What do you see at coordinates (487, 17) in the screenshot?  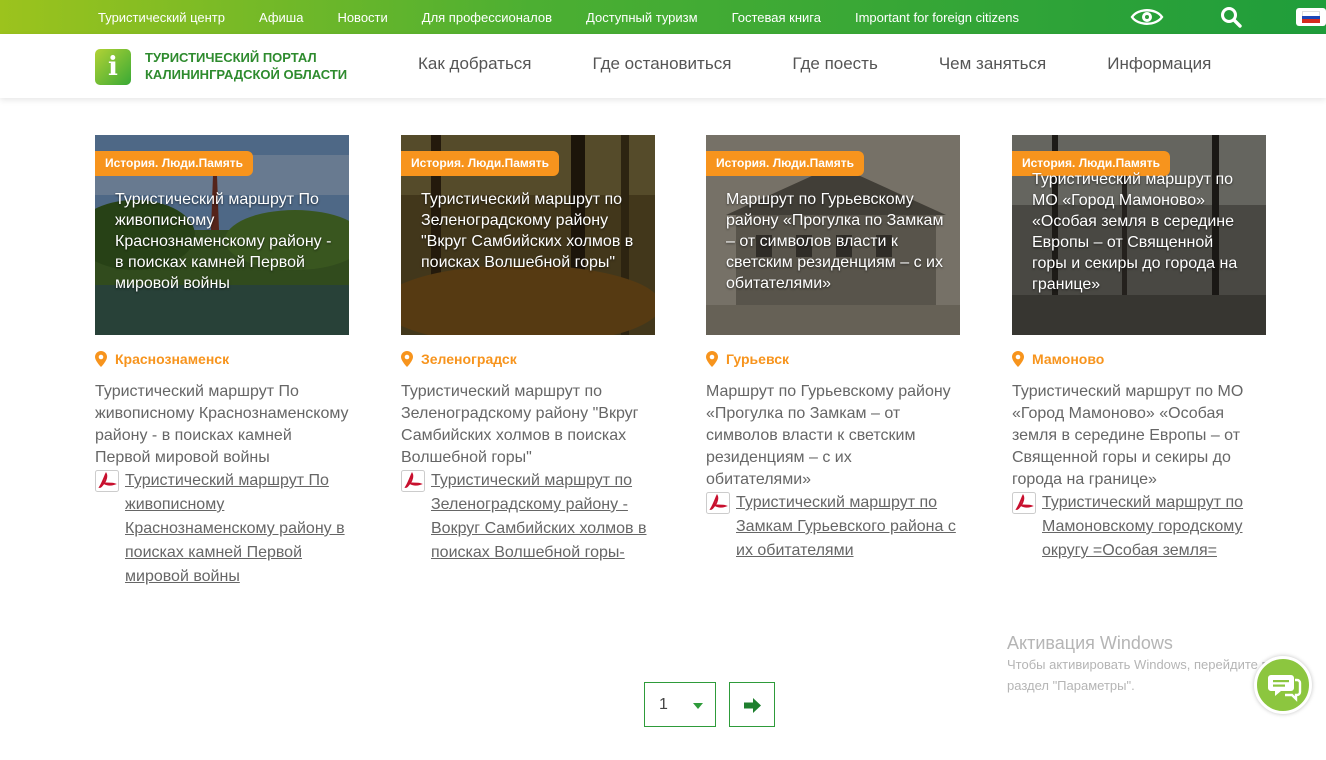 I see `top-link-professionals: Для профессионалов` at bounding box center [487, 17].